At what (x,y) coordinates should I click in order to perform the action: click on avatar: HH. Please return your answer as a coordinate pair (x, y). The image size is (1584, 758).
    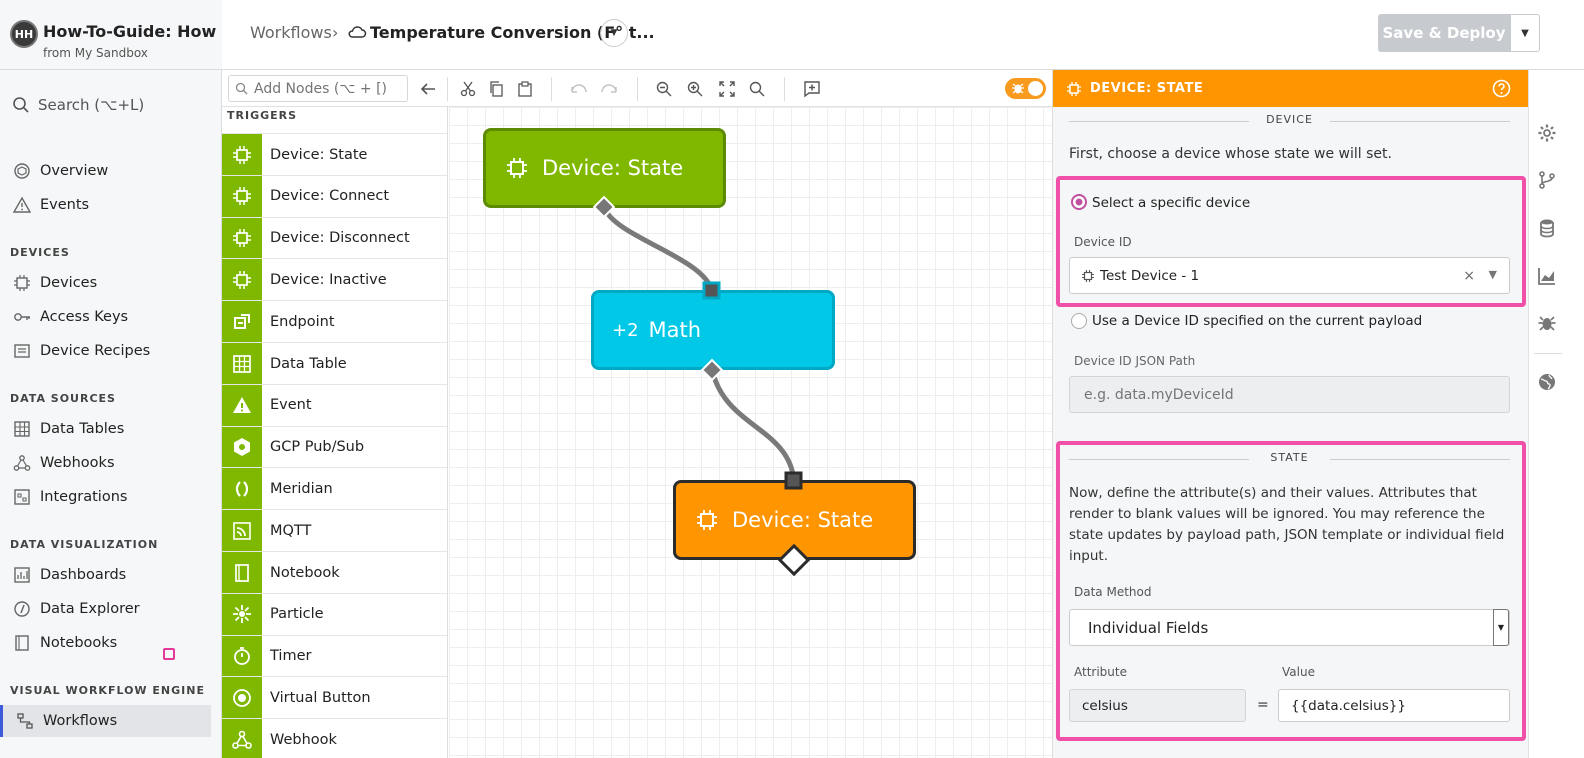
    Looking at the image, I should click on (24, 34).